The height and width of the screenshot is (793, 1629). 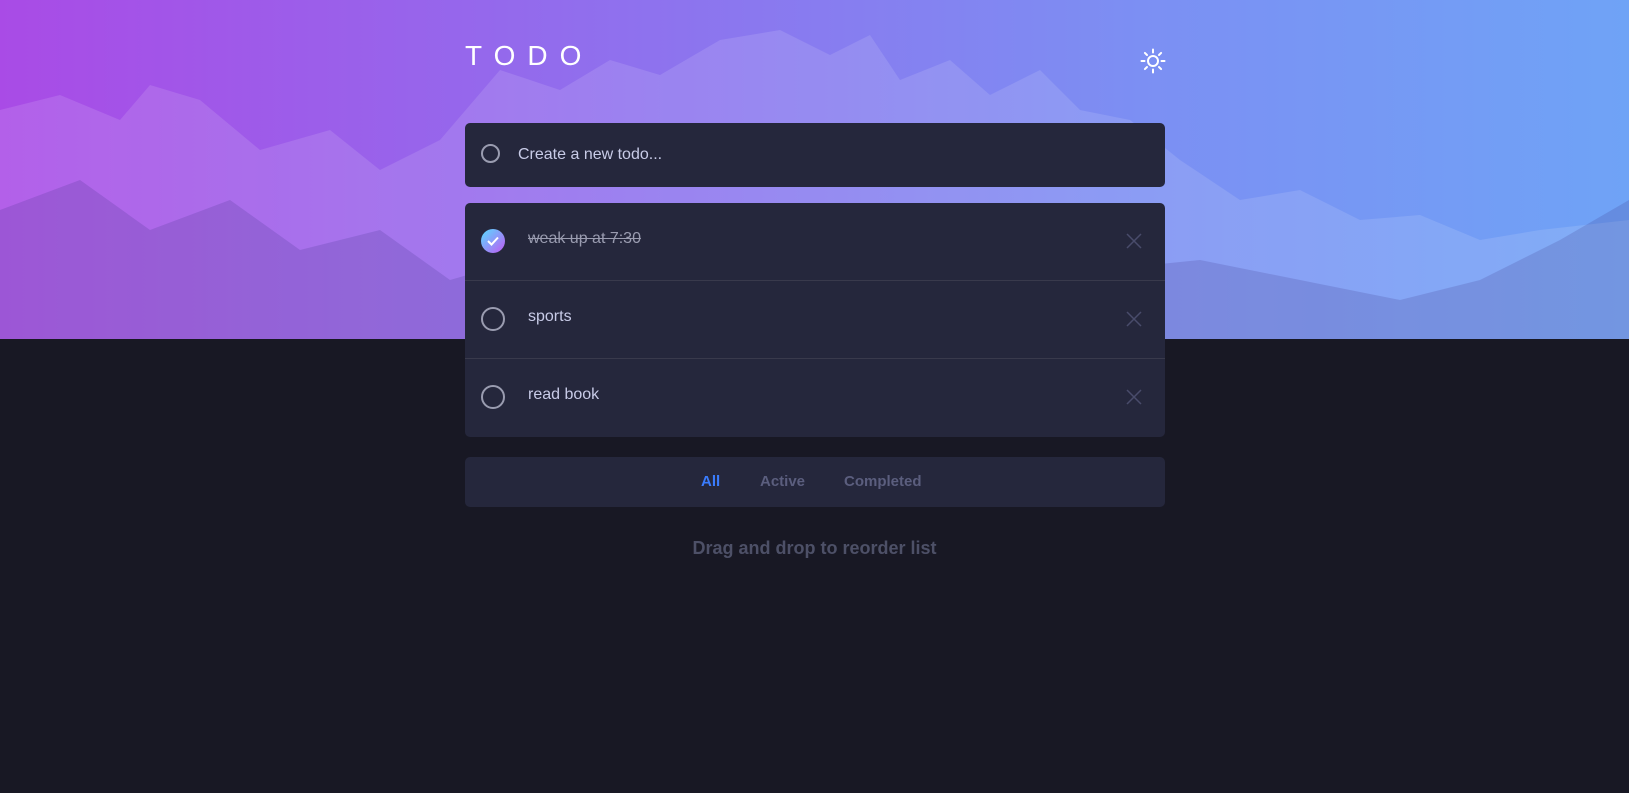 I want to click on new-todo-input, so click(x=828, y=155).